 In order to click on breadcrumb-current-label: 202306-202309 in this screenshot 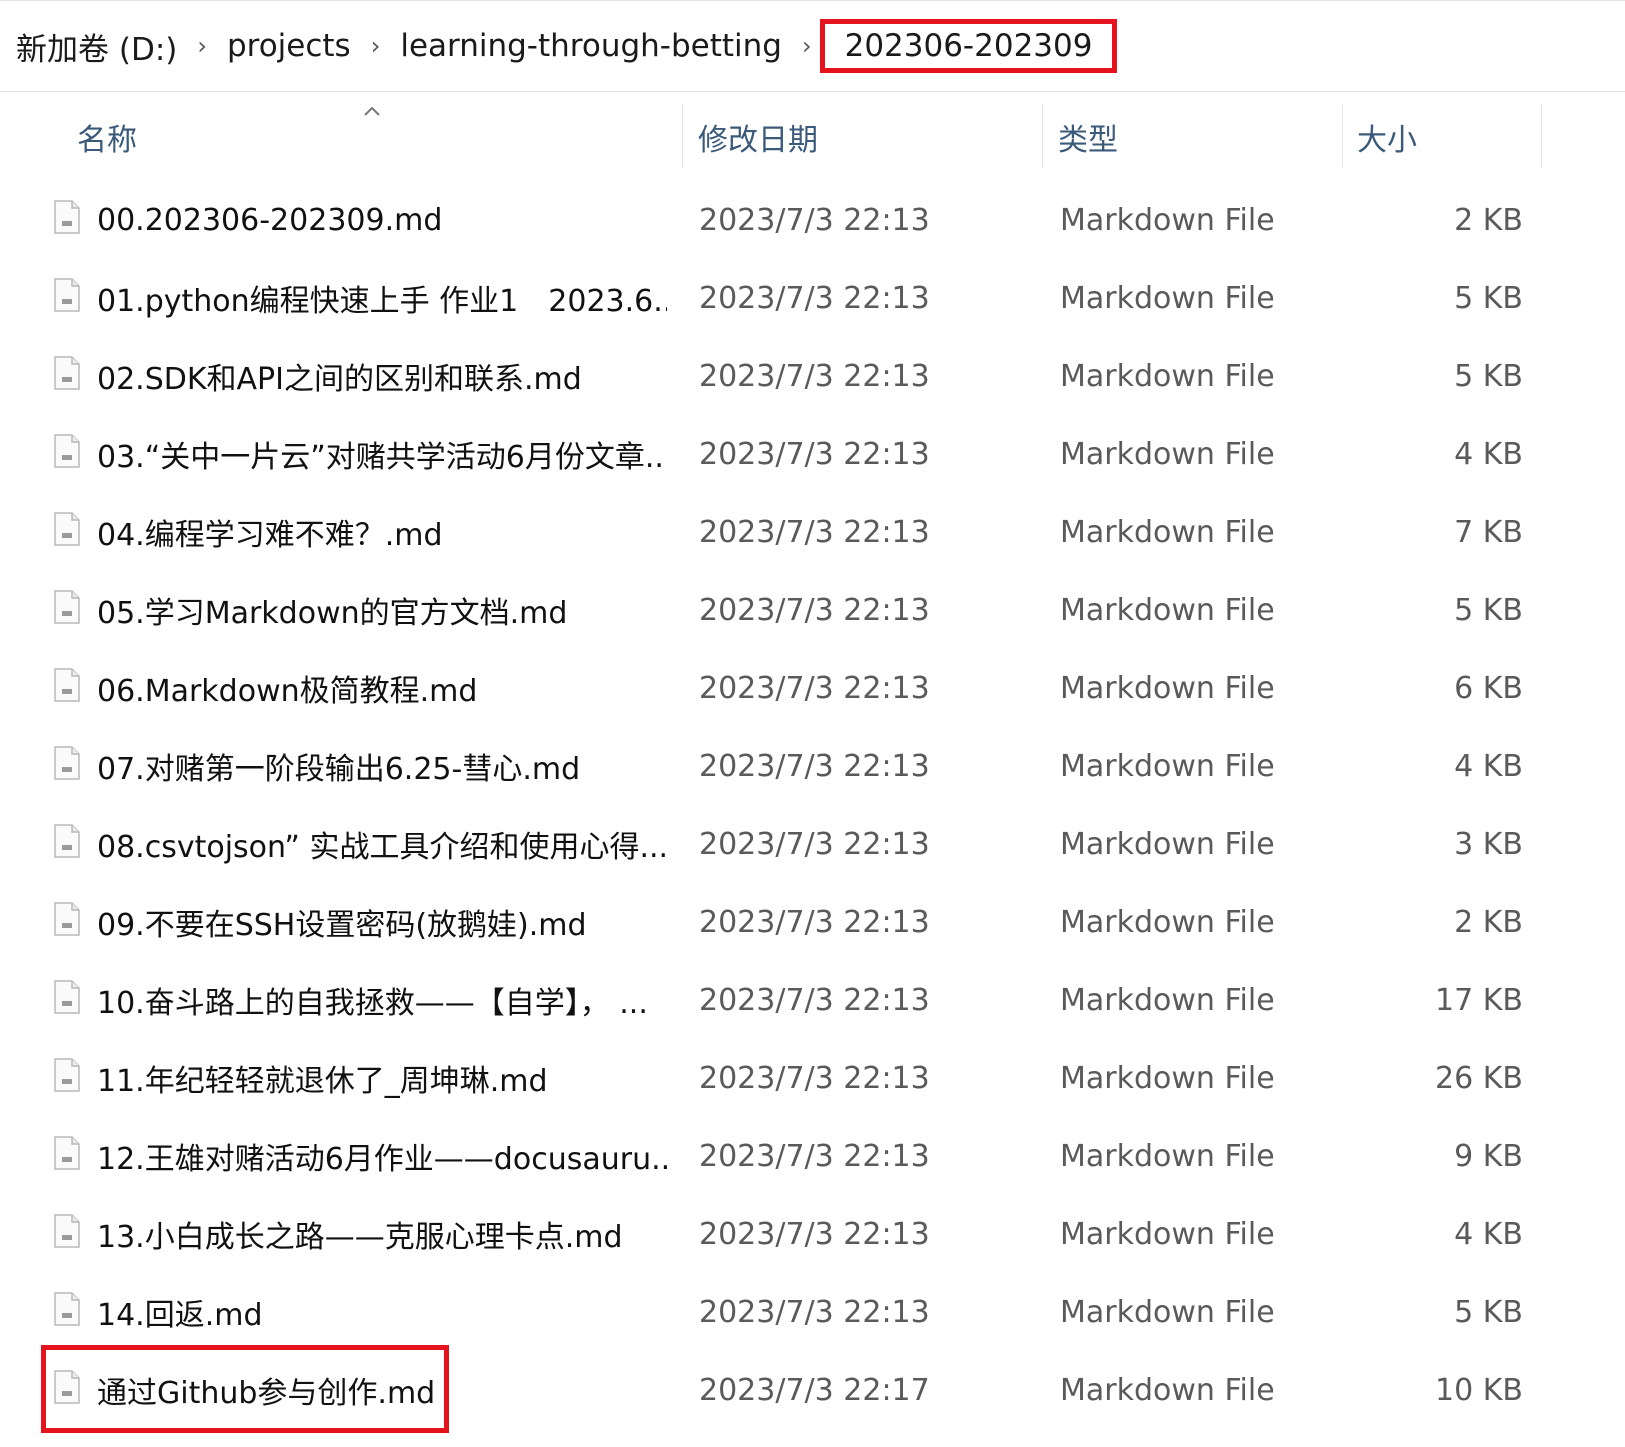, I will do `click(968, 46)`.